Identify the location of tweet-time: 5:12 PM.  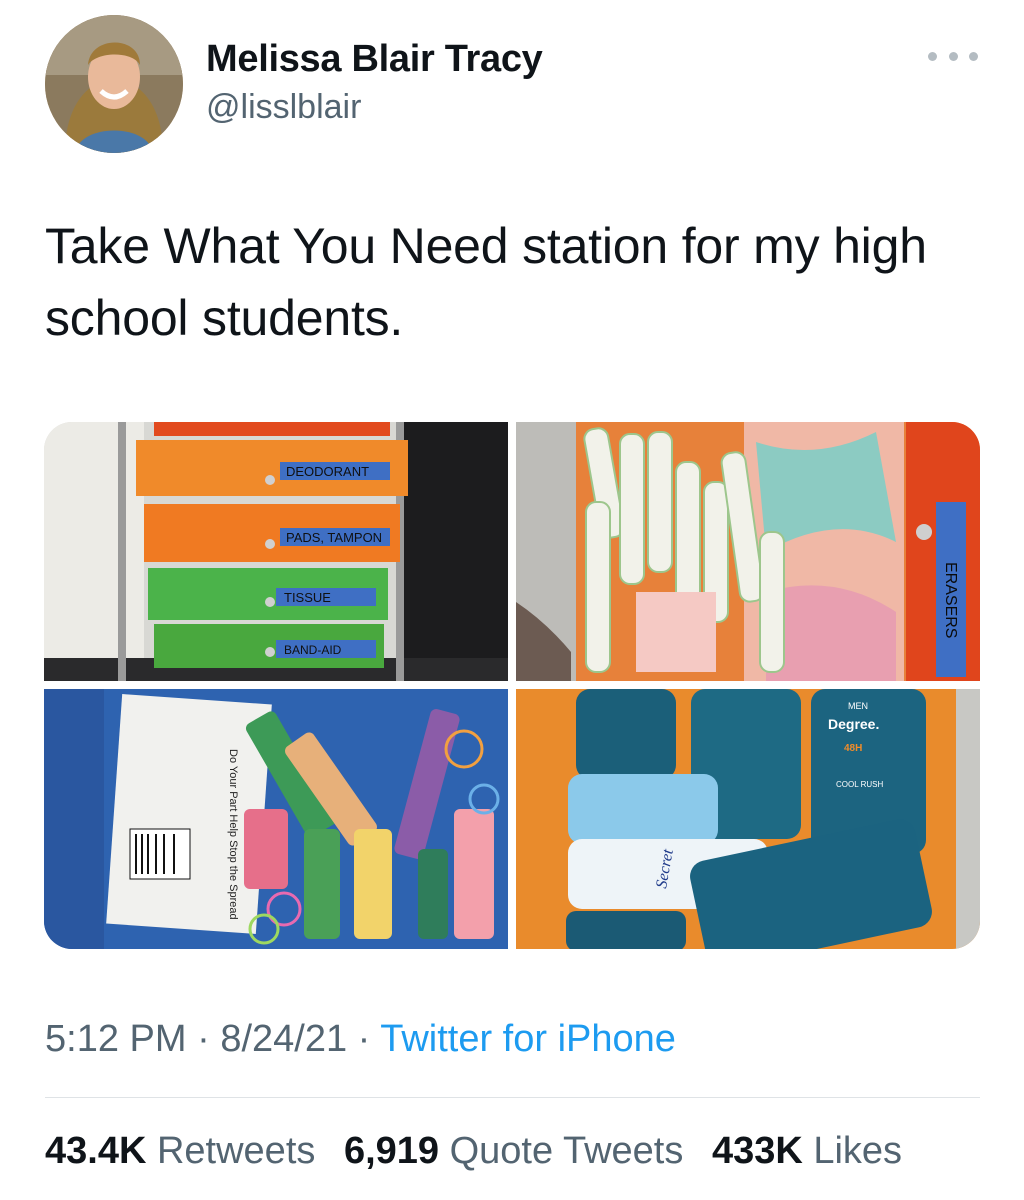
(116, 1039).